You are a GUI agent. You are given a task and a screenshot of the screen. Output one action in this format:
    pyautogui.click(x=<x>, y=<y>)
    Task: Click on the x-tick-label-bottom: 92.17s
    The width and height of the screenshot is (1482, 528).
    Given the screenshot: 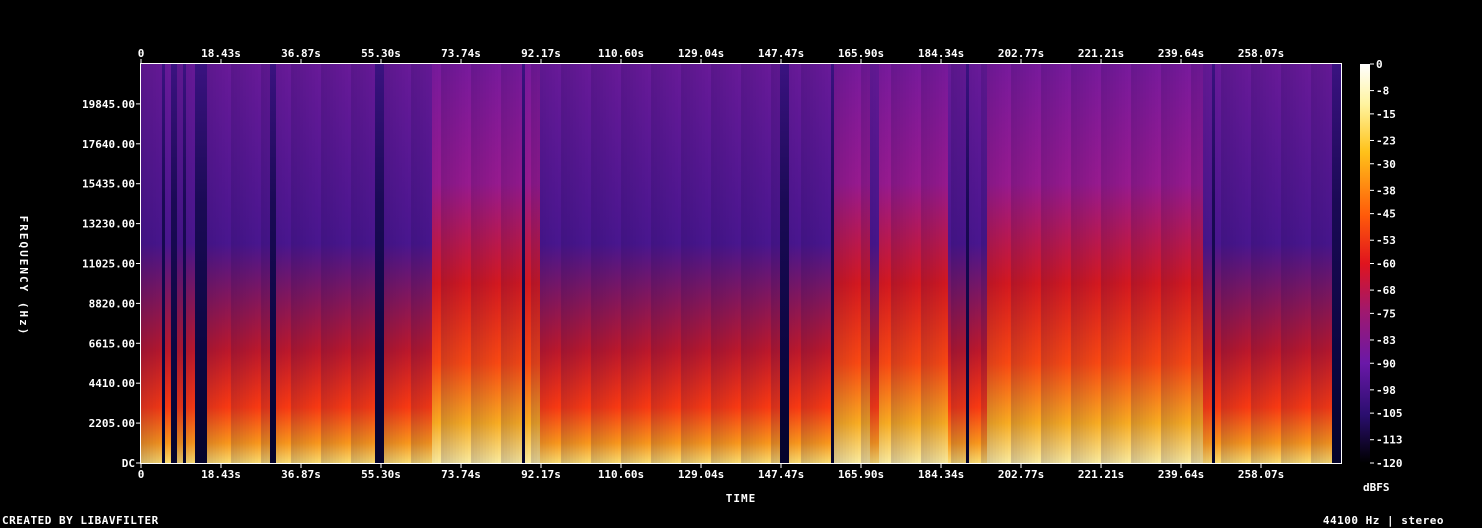 What is the action you would take?
    pyautogui.click(x=541, y=474)
    